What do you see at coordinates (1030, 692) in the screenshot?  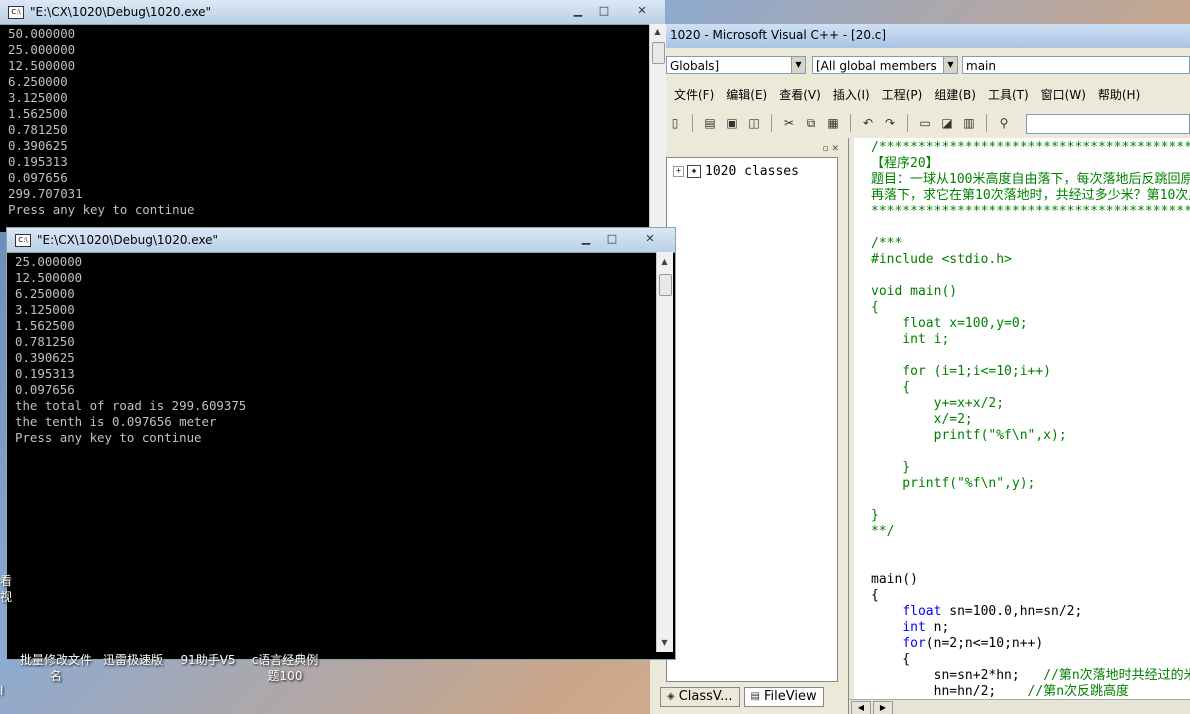 I see `code-line: hn=hn/2; //第n次反跳高度` at bounding box center [1030, 692].